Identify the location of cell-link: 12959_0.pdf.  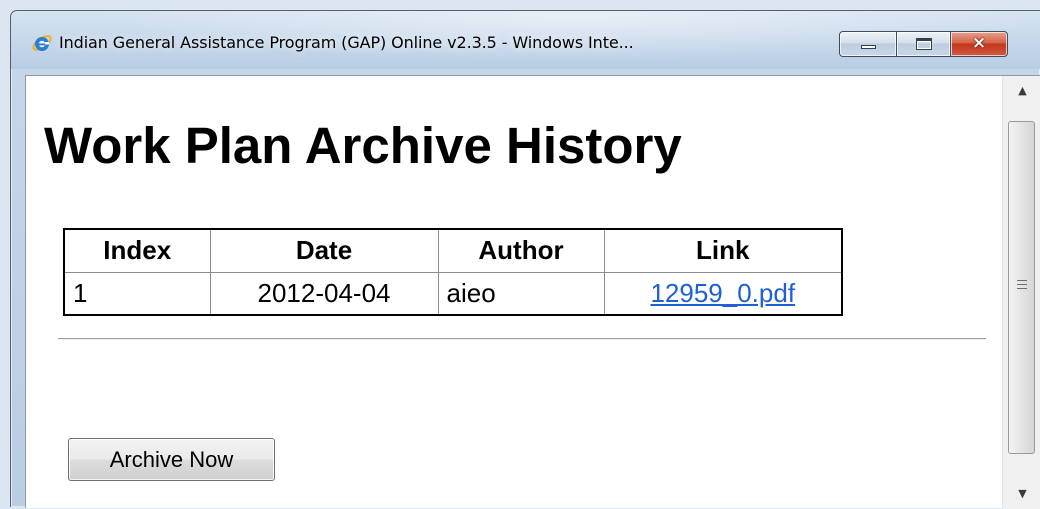
(723, 293).